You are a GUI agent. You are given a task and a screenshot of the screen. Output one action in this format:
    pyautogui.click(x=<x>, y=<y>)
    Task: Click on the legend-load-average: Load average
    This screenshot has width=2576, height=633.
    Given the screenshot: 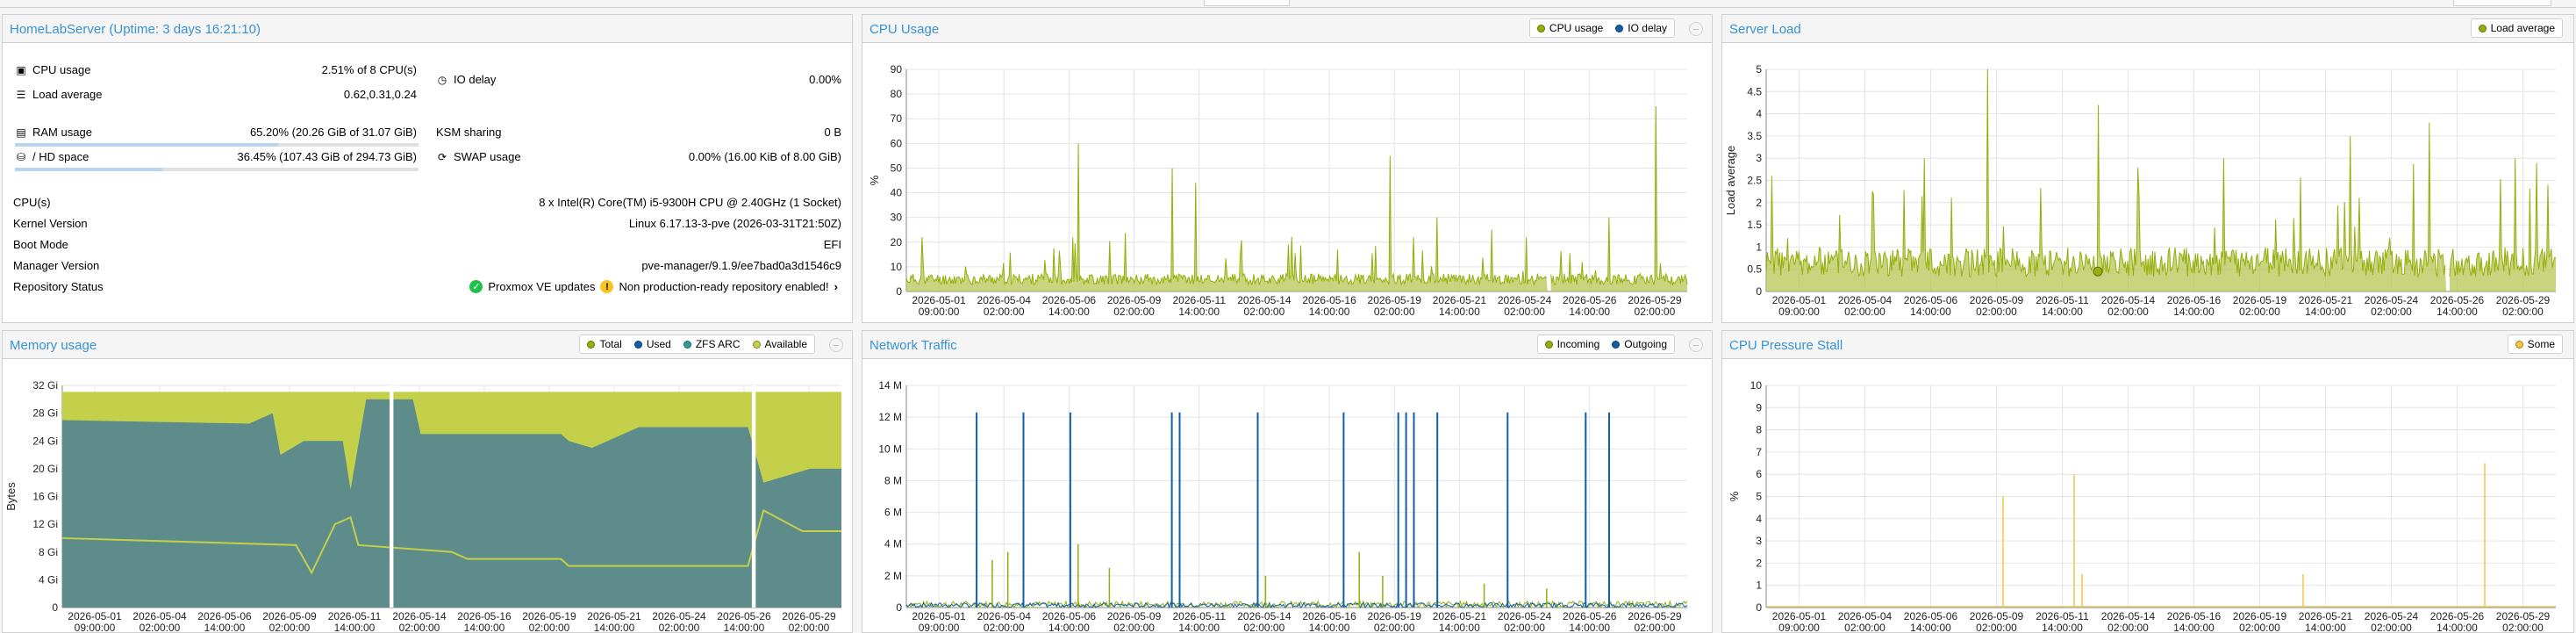 What is the action you would take?
    pyautogui.click(x=2516, y=28)
    